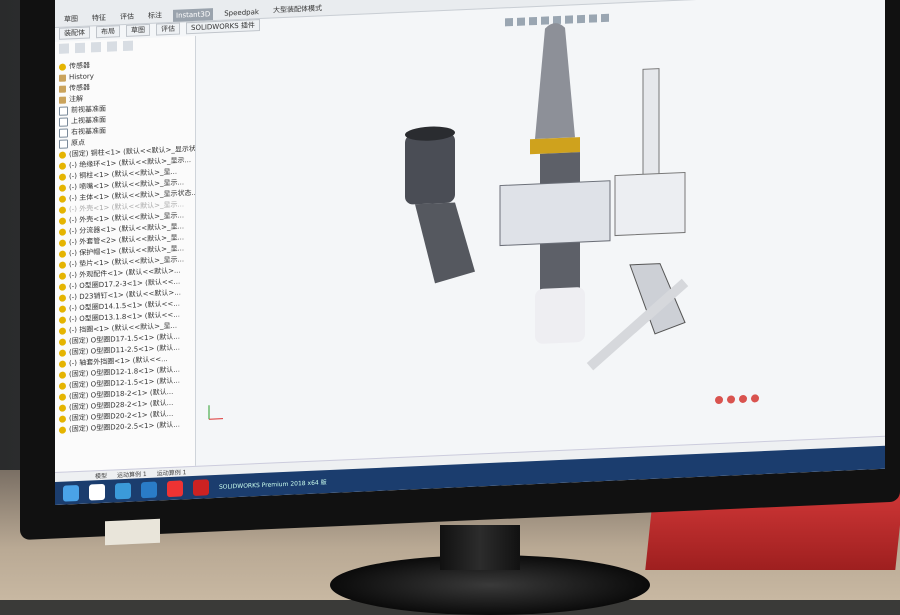 The width and height of the screenshot is (900, 615). What do you see at coordinates (96, 47) in the screenshot?
I see `config-icon` at bounding box center [96, 47].